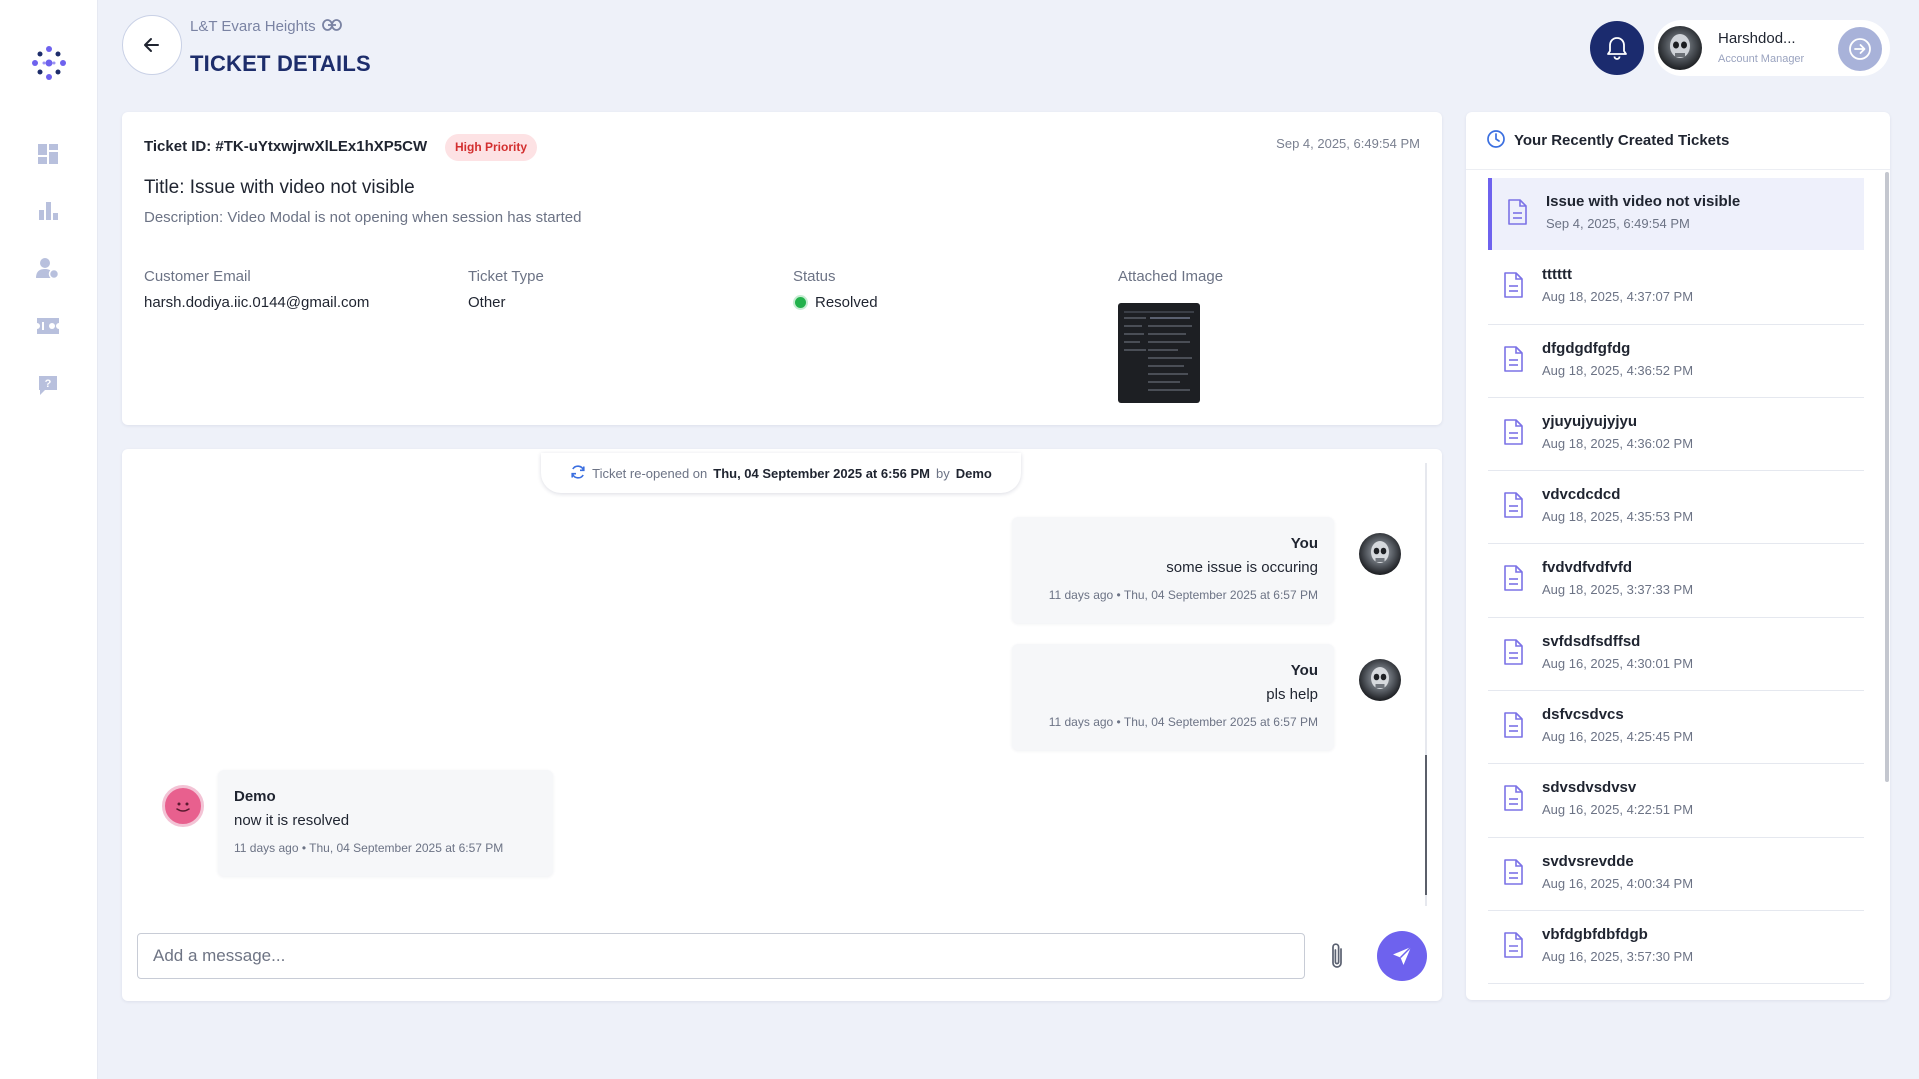 The height and width of the screenshot is (1079, 1919). I want to click on recent-ticket-date: Aug 18, 2025, 4:37:07 PM, so click(1618, 297).